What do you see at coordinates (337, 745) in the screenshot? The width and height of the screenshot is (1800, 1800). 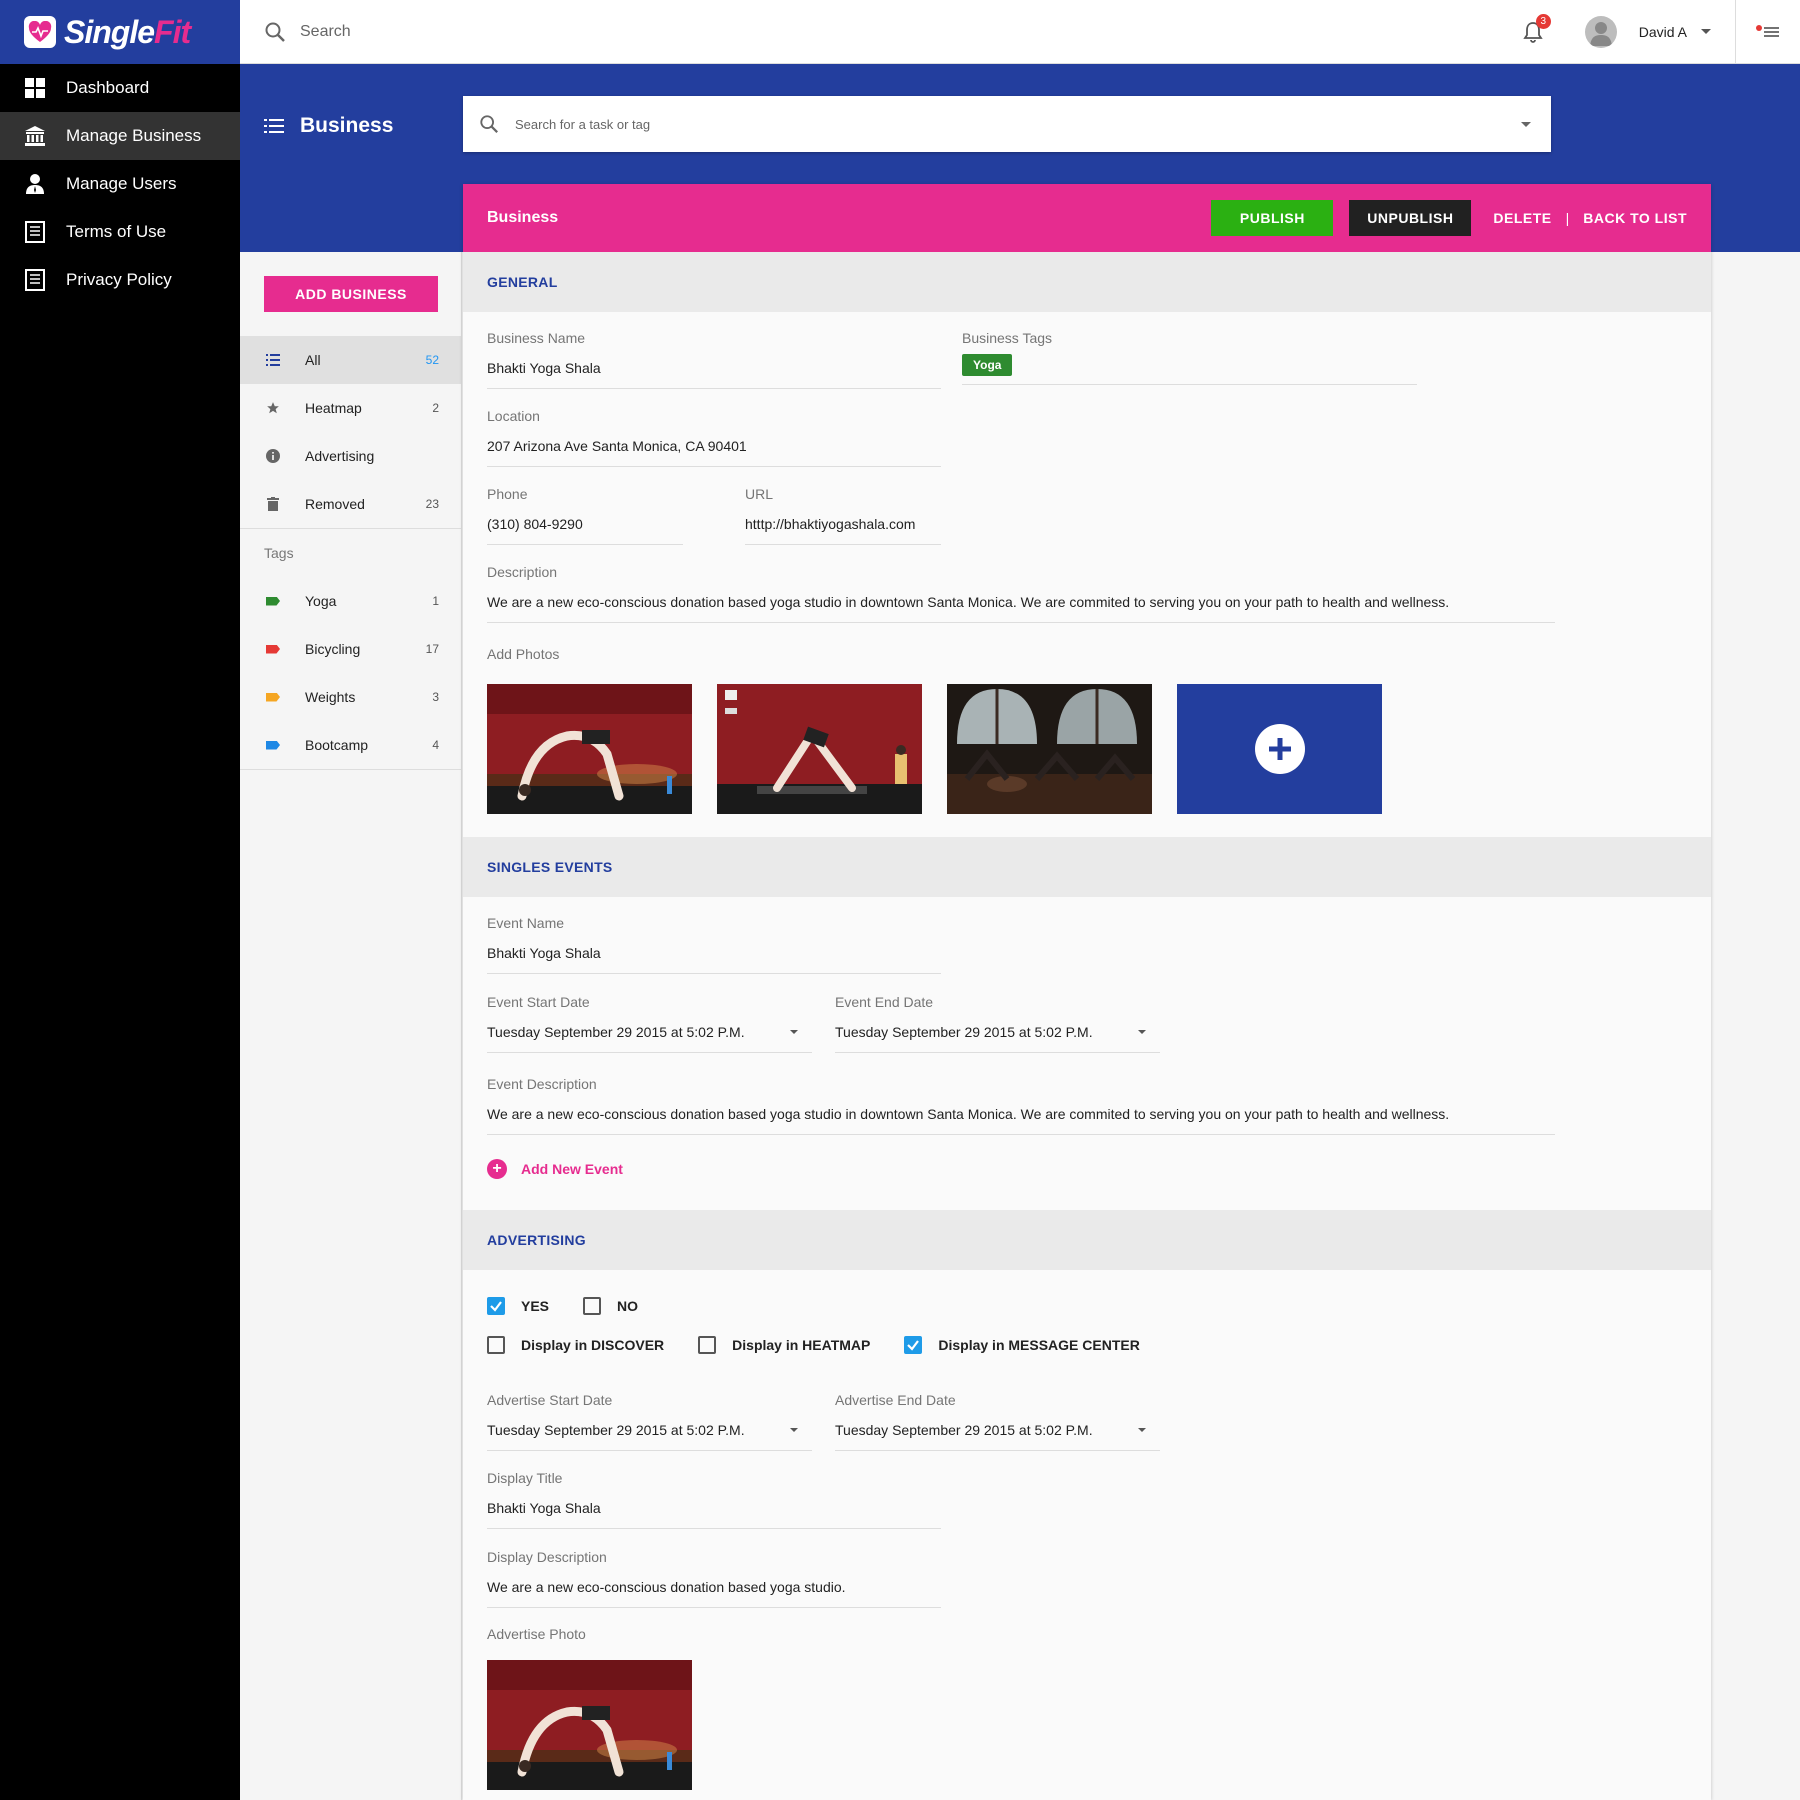 I see `tag-label: Bootcamp` at bounding box center [337, 745].